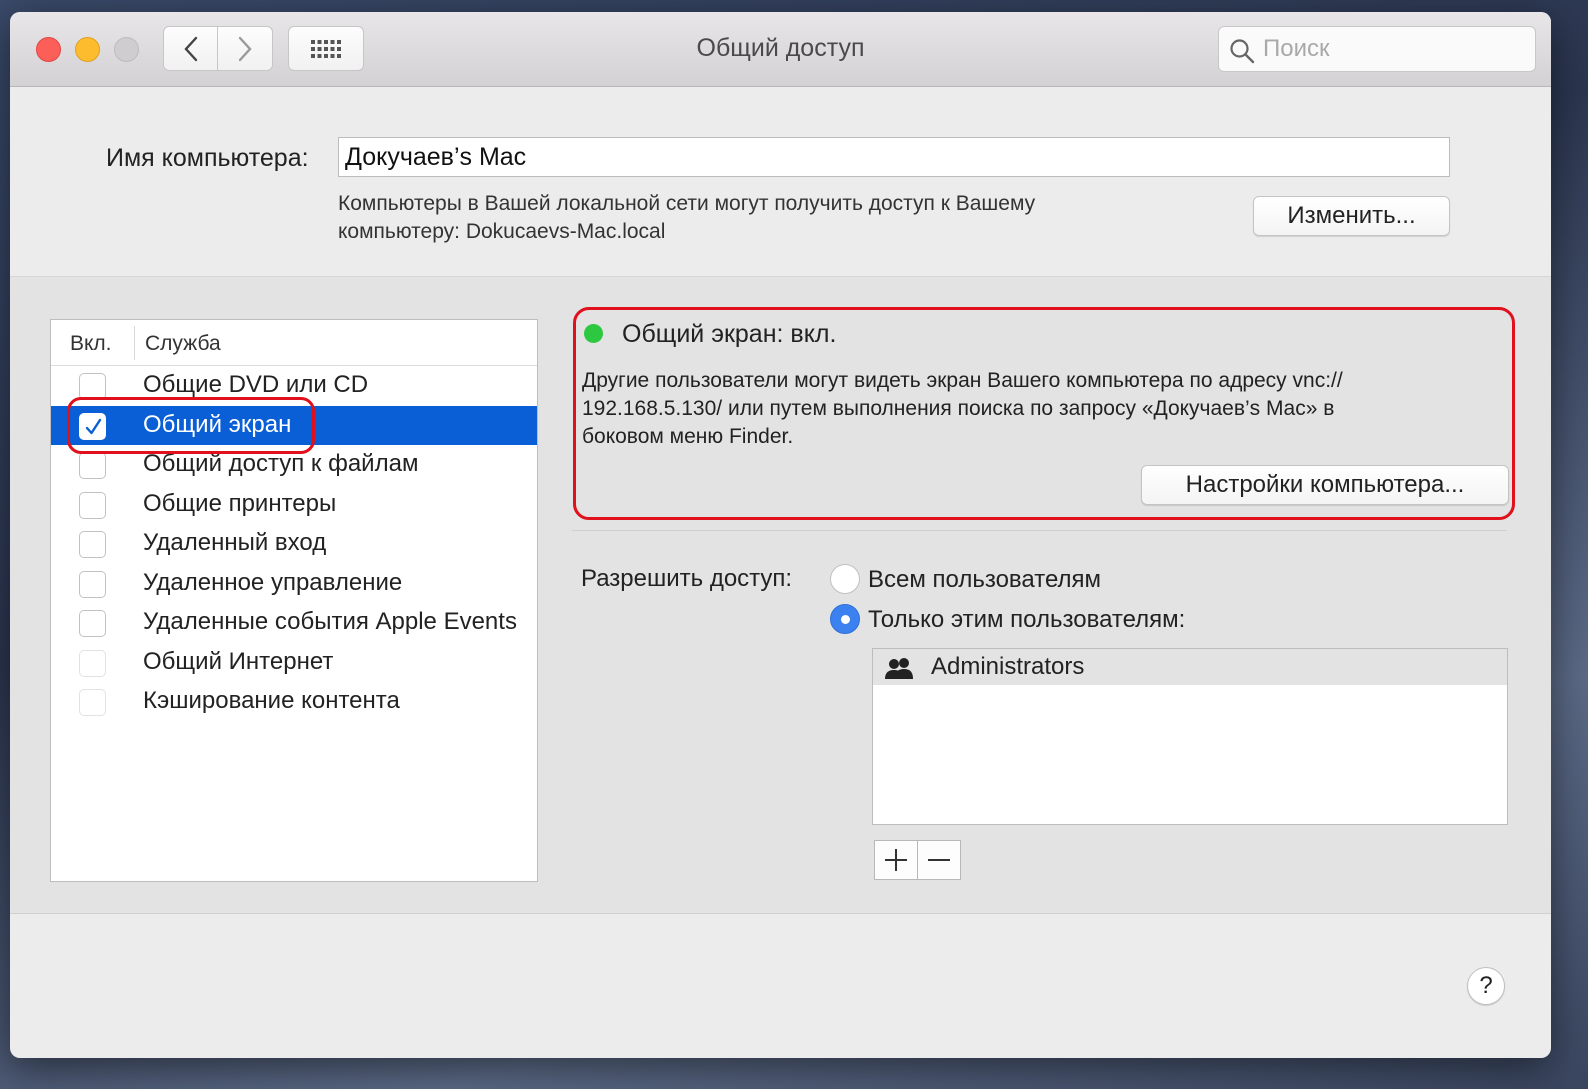  Describe the element at coordinates (780, 49) in the screenshot. I see `title-bar: Общий доступ` at that location.